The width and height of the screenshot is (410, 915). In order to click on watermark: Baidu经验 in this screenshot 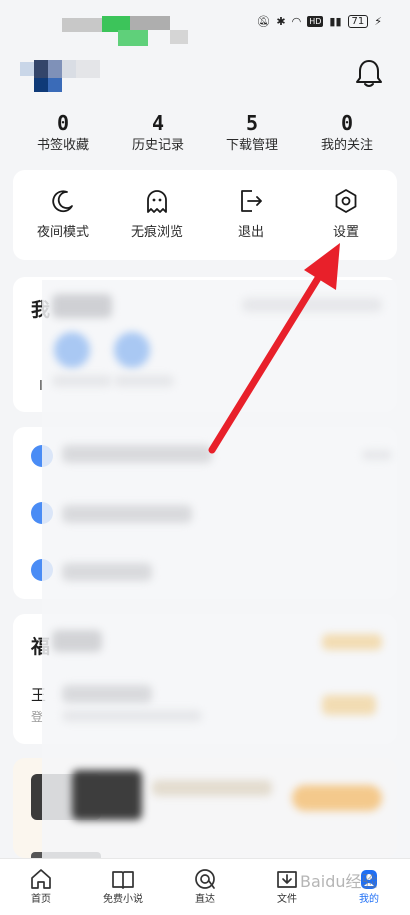, I will do `click(339, 881)`.